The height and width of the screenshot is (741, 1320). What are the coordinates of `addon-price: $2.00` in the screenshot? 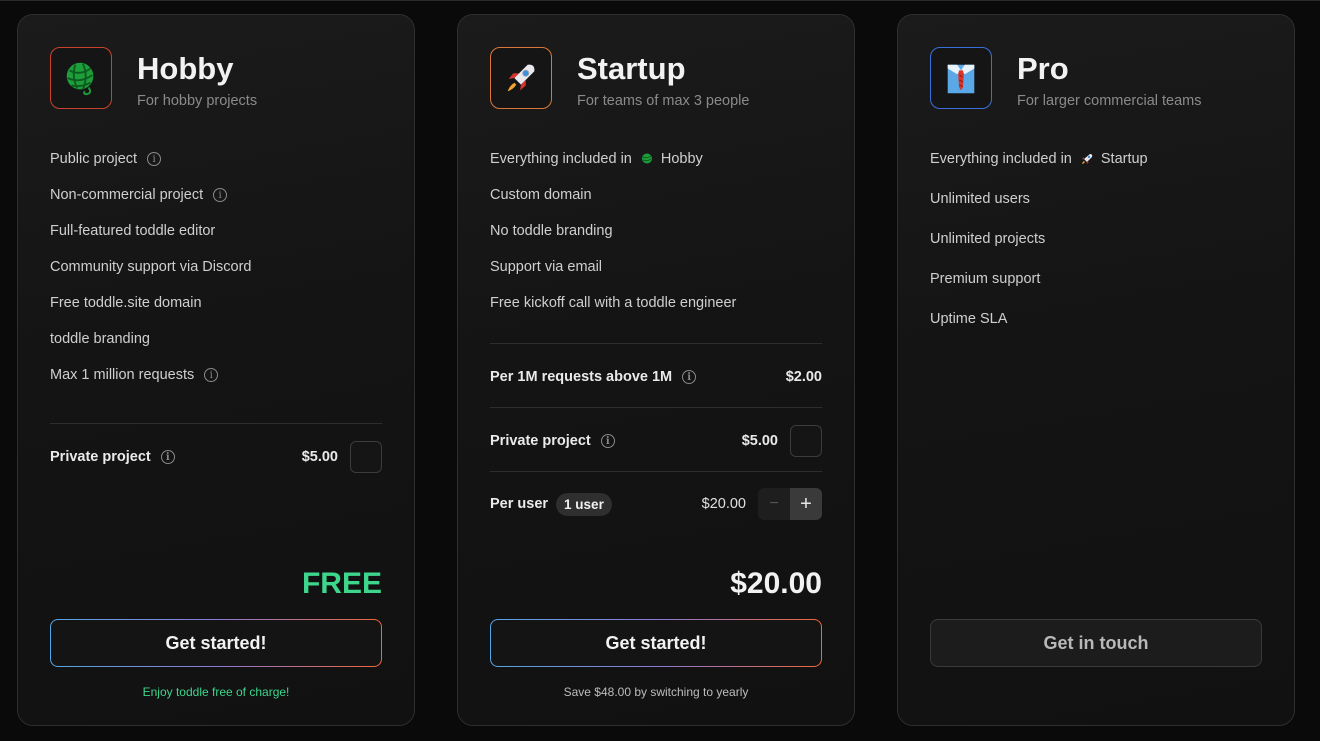 It's located at (803, 377).